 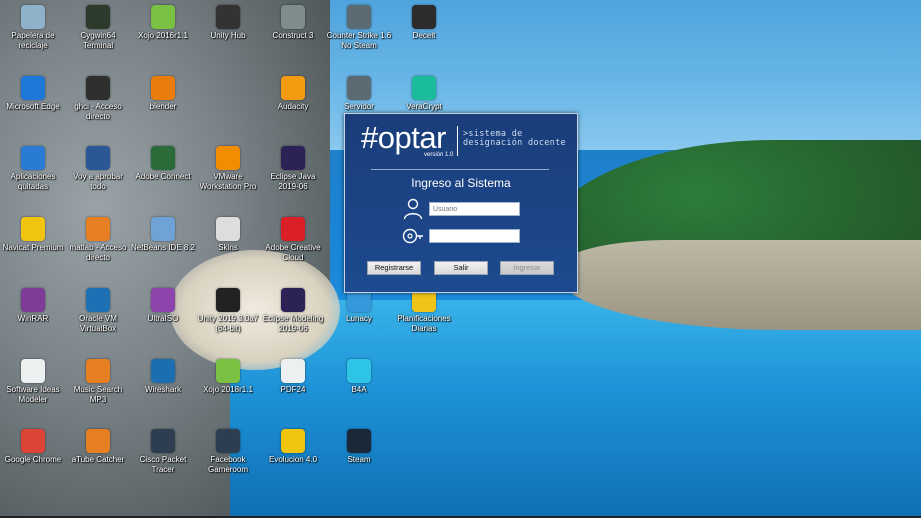 What do you see at coordinates (394, 268) in the screenshot?
I see `register-button: Registrarse` at bounding box center [394, 268].